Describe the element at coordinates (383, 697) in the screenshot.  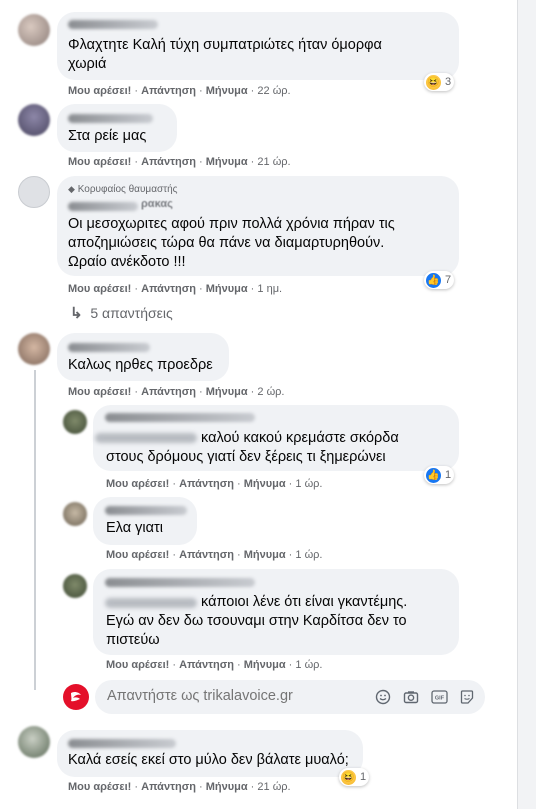
I see `smile-icon` at that location.